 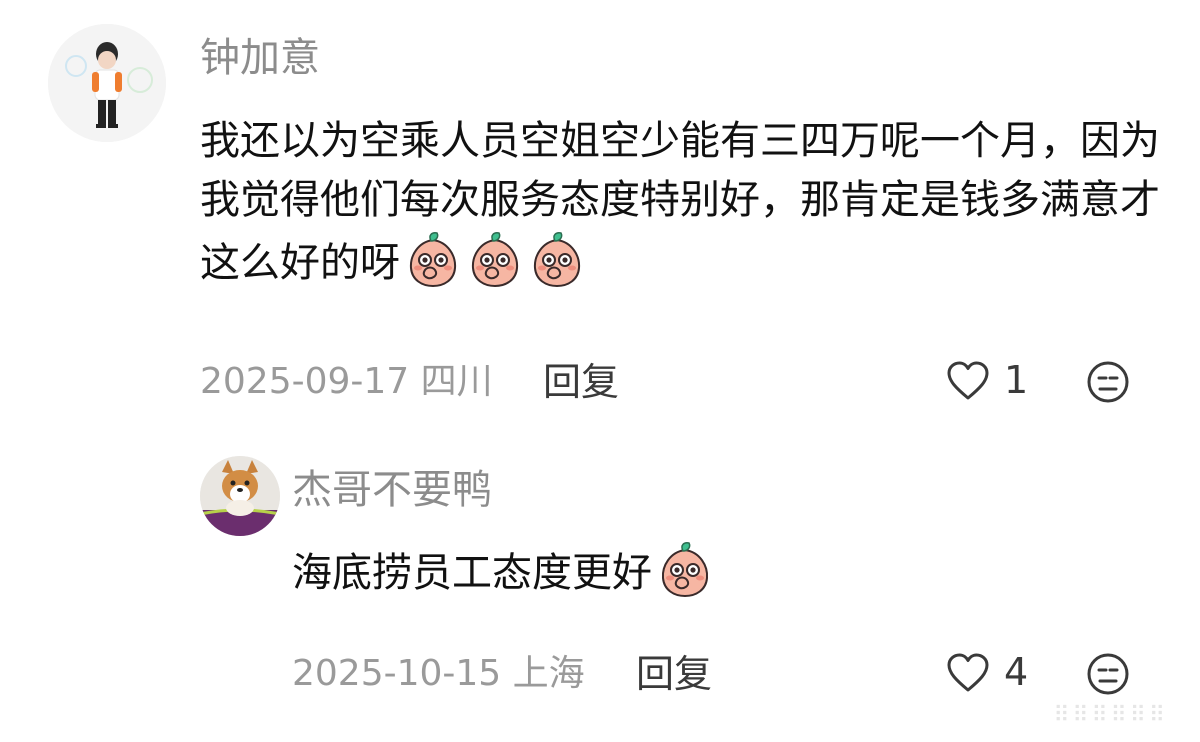 What do you see at coordinates (1016, 672) in the screenshot?
I see `reply-like-count: 4` at bounding box center [1016, 672].